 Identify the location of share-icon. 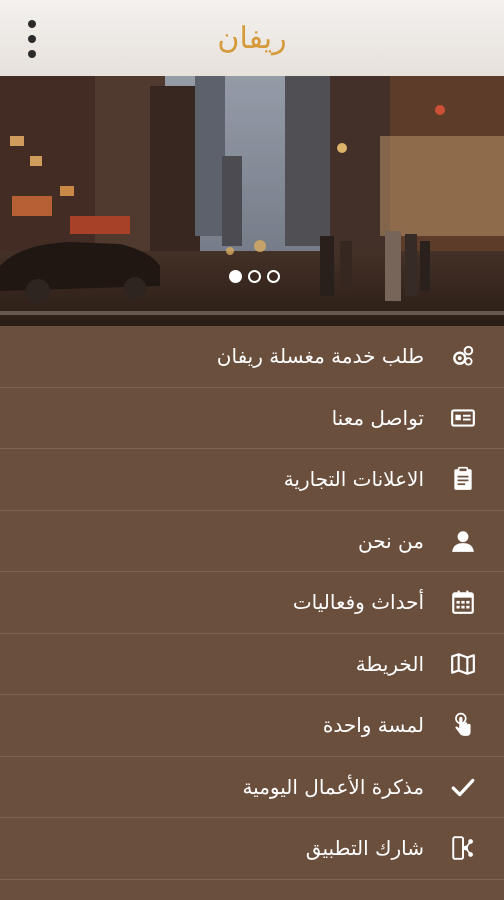
(463, 848).